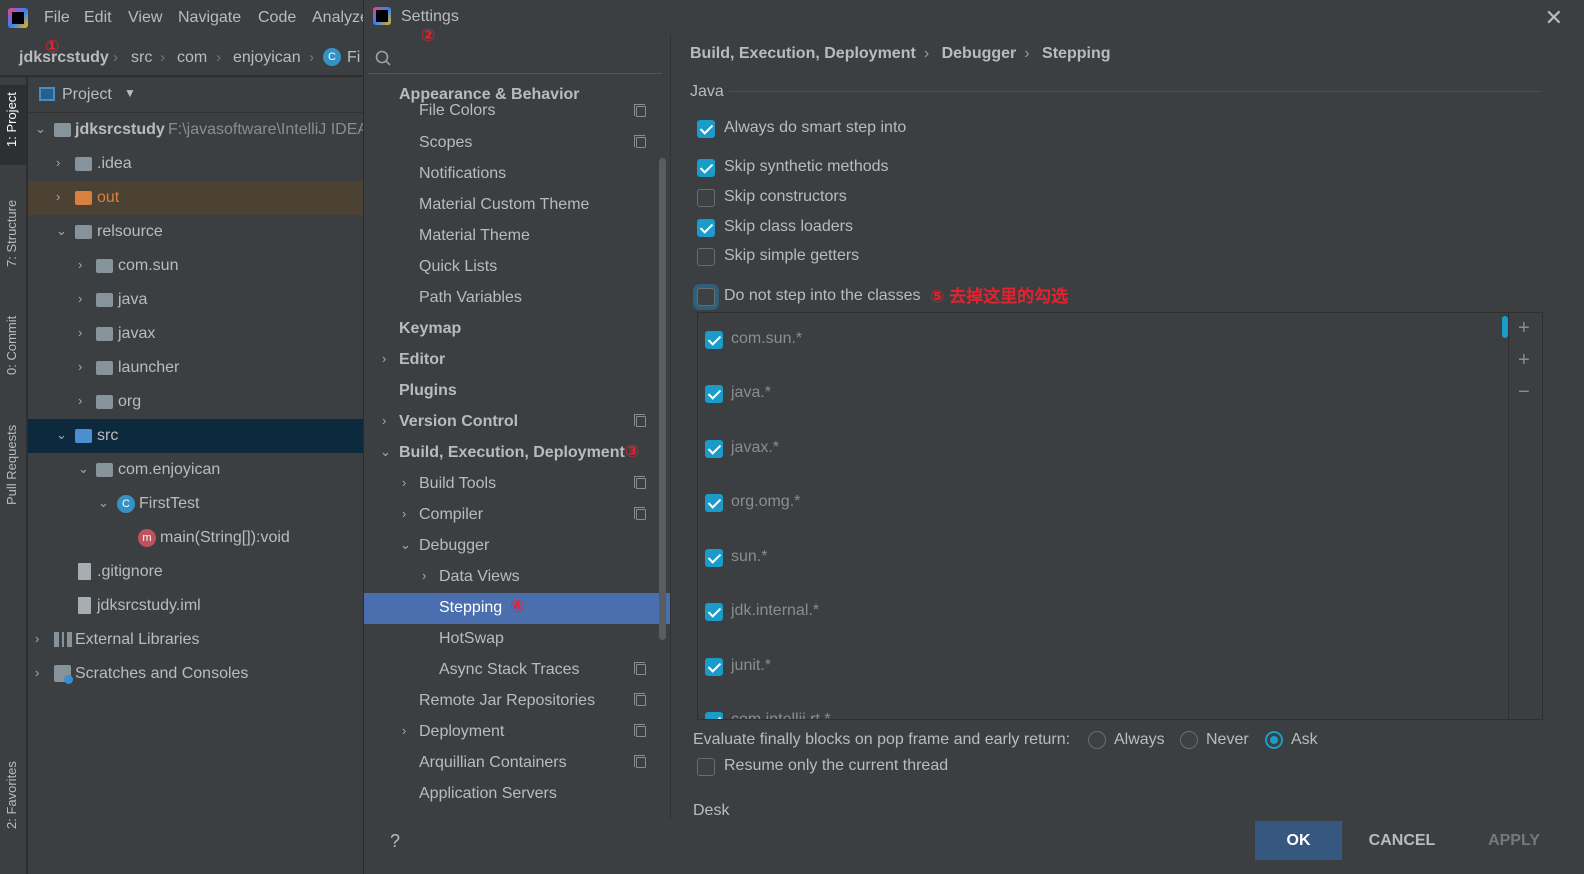 The height and width of the screenshot is (874, 1584). I want to click on nav-version-control: › Version Control, so click(517, 422).